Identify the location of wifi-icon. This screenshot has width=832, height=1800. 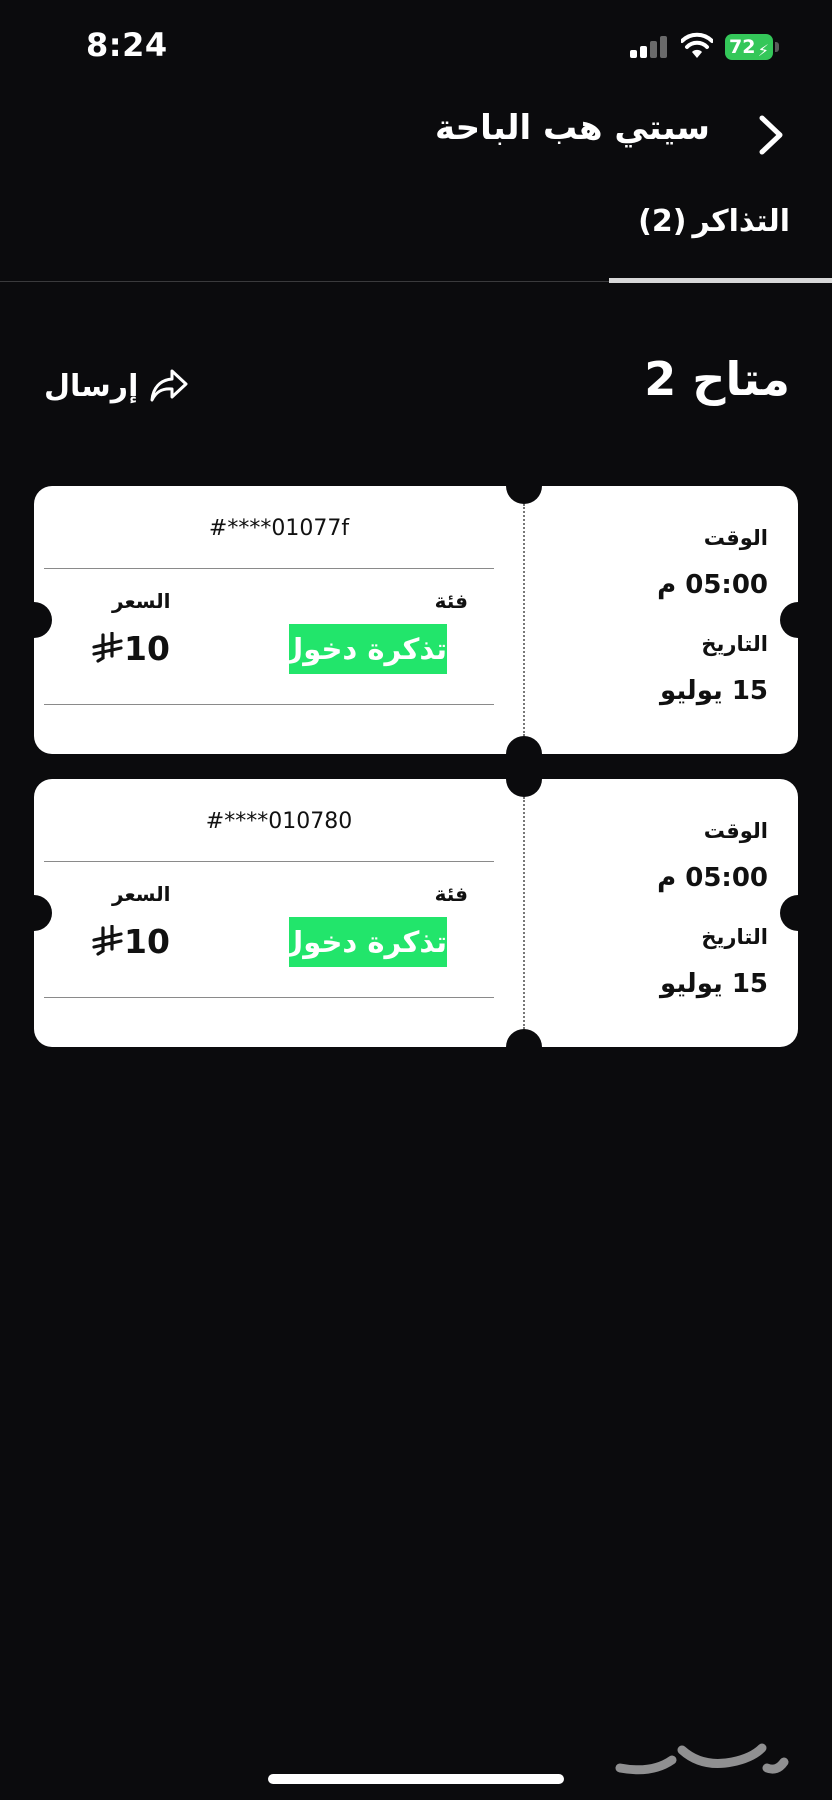
(697, 45).